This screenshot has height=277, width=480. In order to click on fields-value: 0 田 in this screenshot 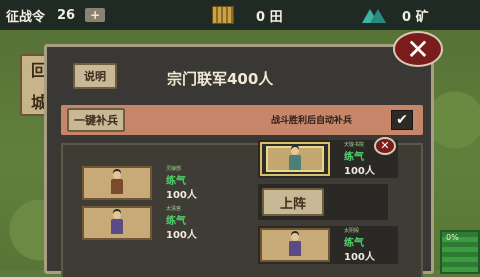, I will do `click(269, 17)`.